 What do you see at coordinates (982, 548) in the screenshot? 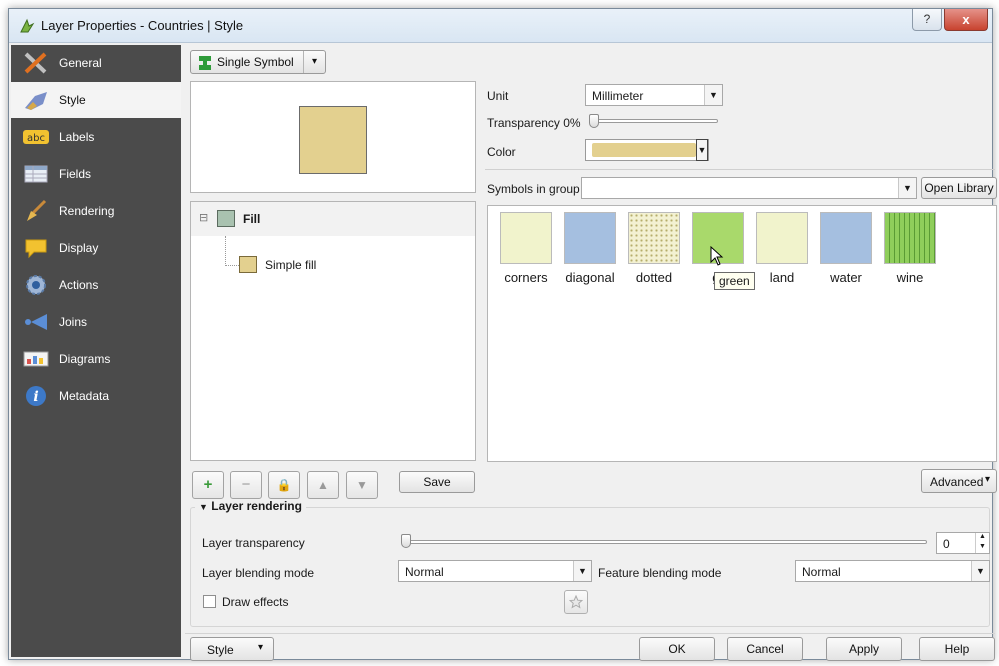
I see `spin-down-icon: ▼` at bounding box center [982, 548].